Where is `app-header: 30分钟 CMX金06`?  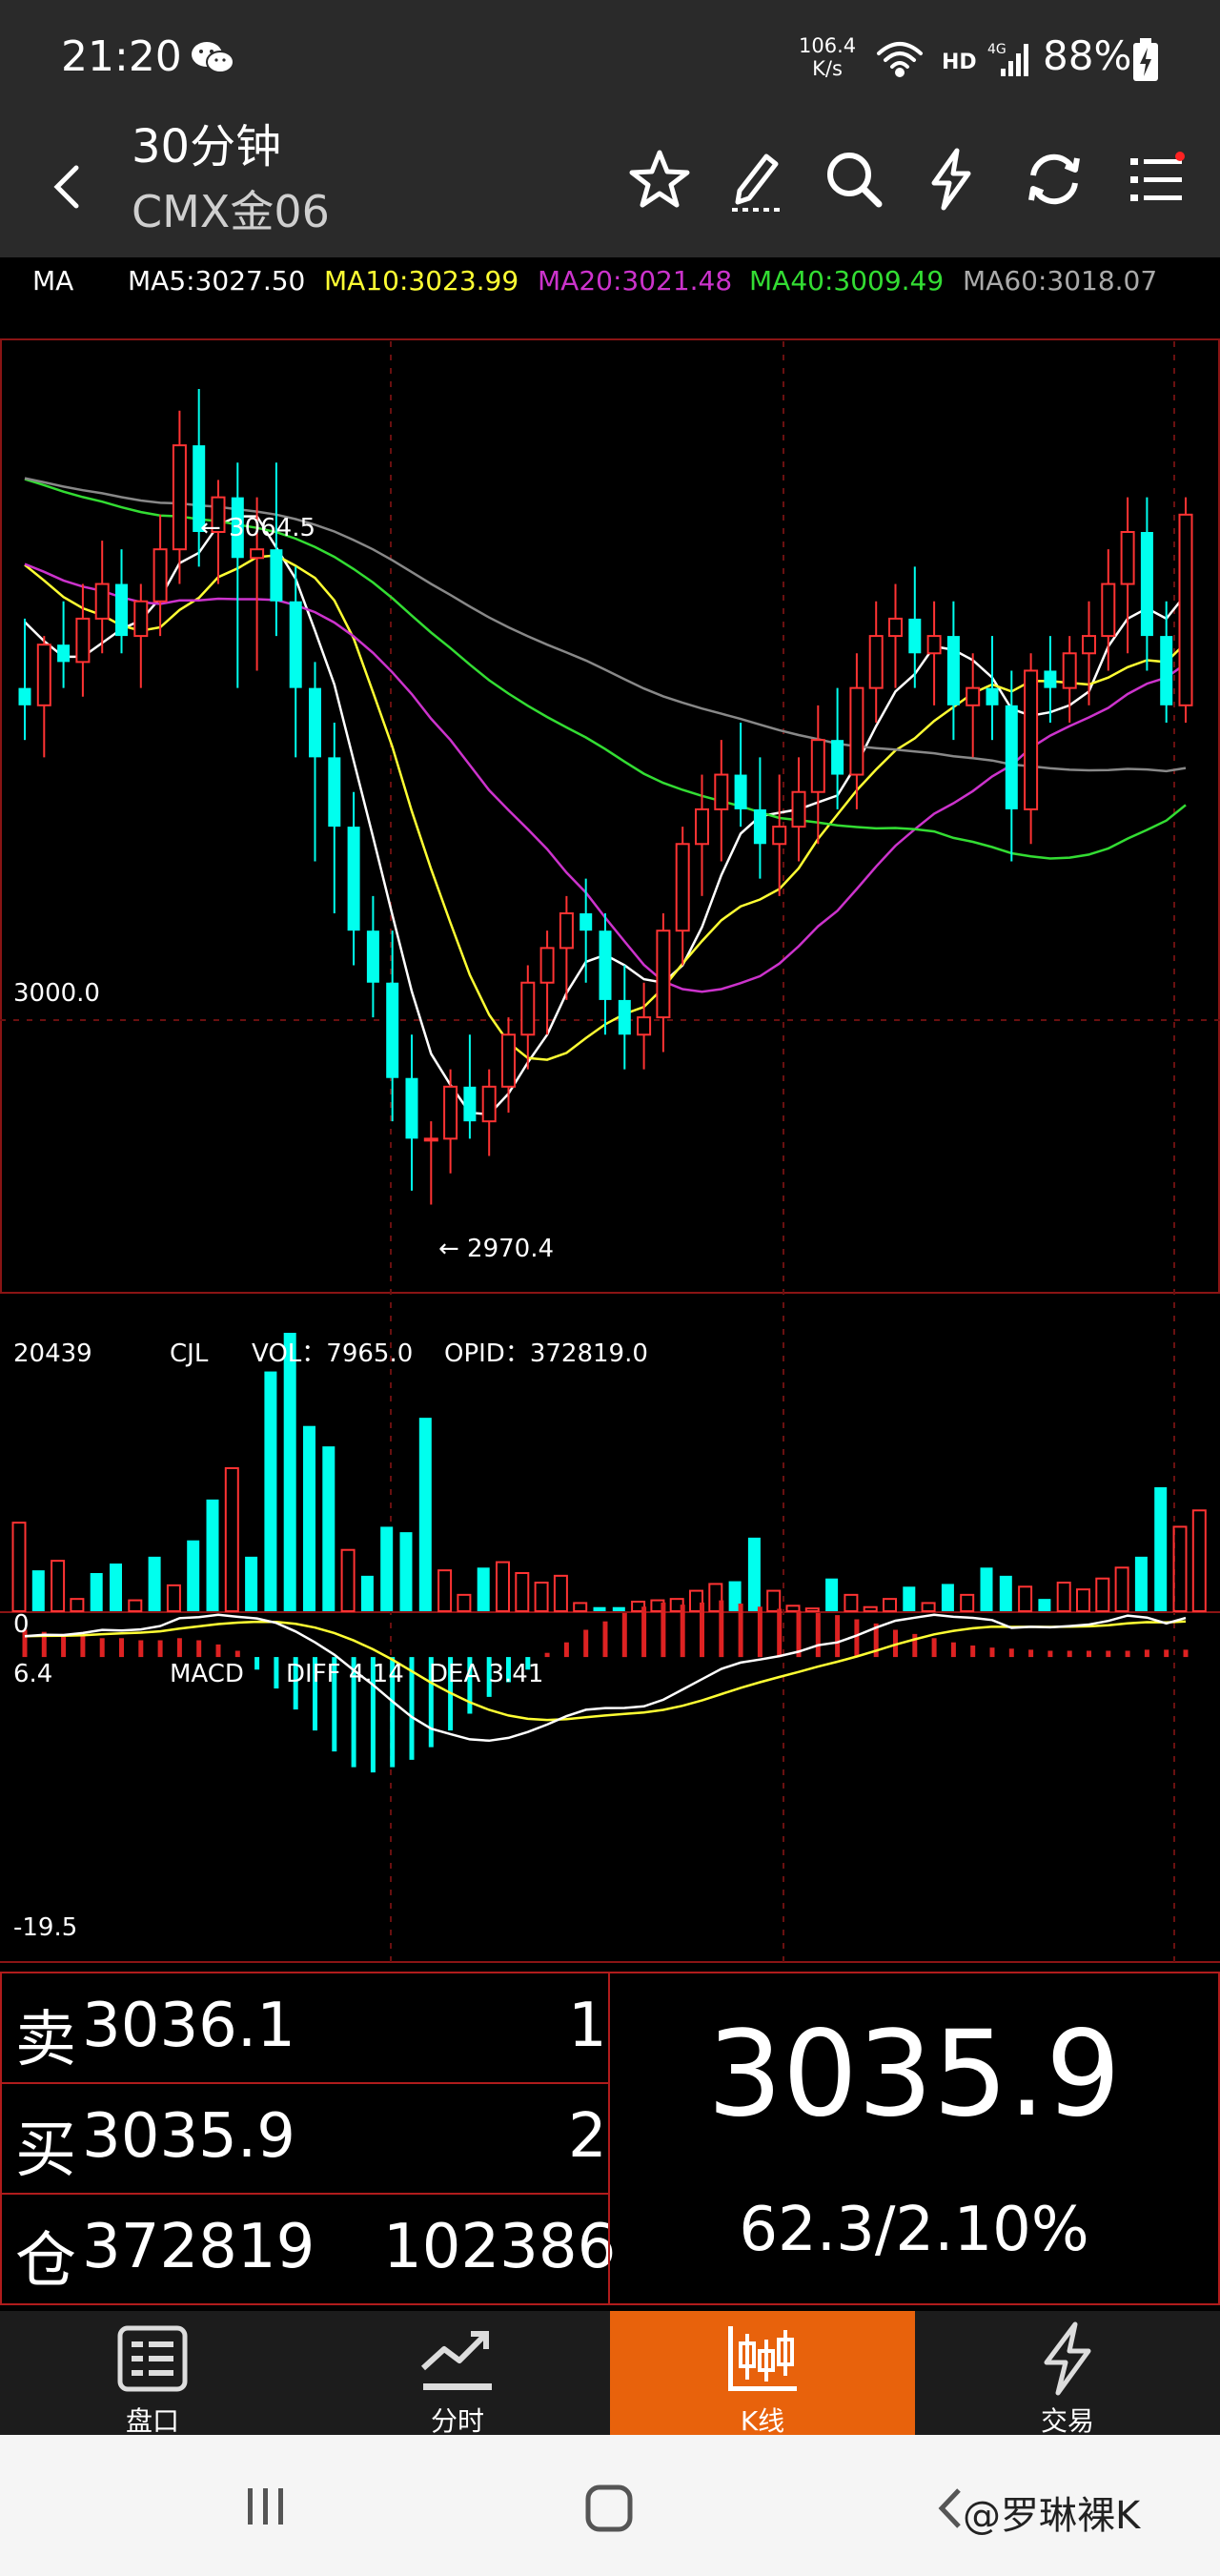 app-header: 30分钟 CMX金06 is located at coordinates (610, 185).